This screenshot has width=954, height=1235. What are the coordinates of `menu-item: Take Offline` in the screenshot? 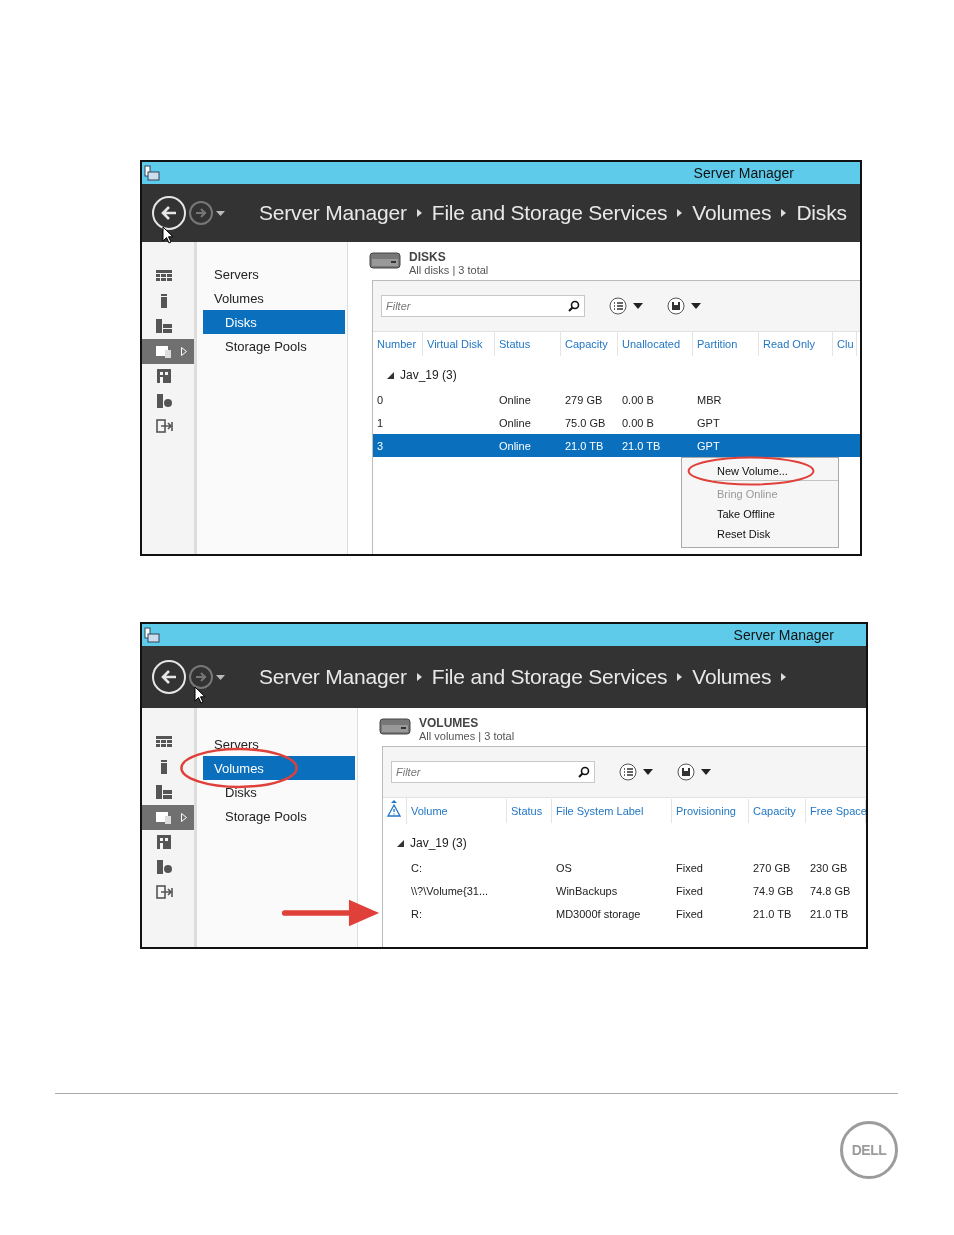 It's located at (760, 514).